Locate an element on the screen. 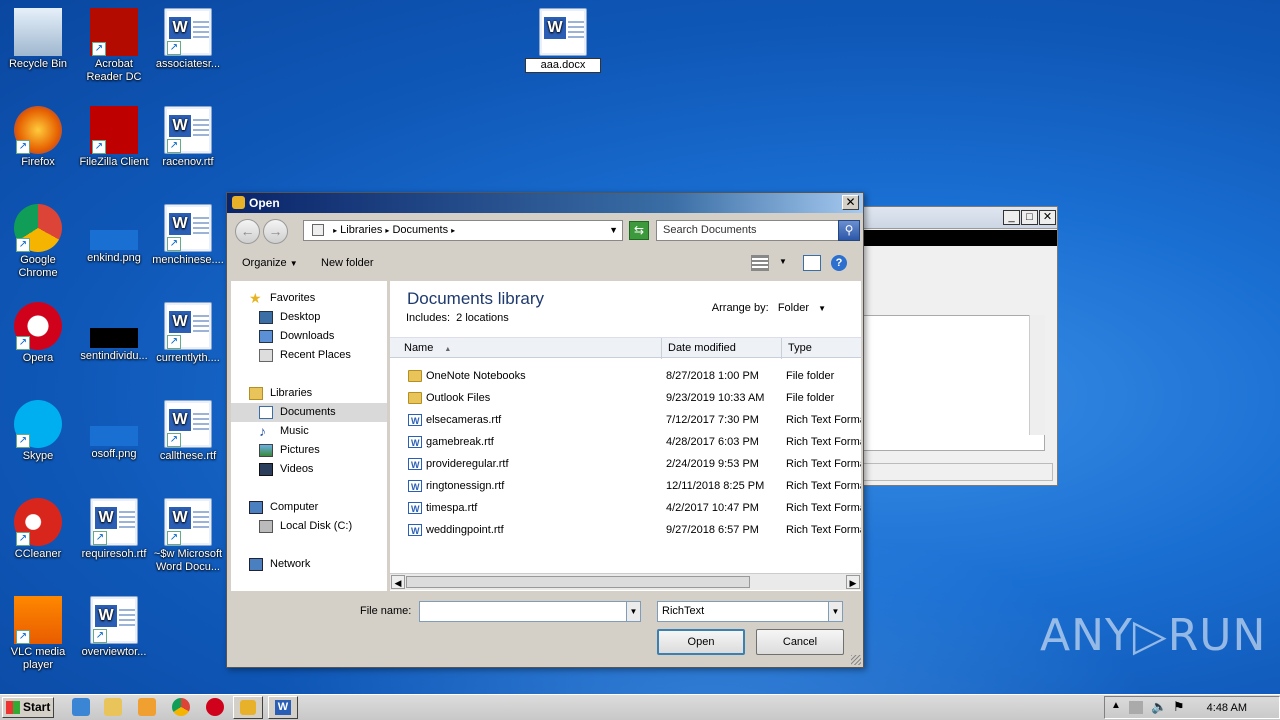  help-icon: ? is located at coordinates (839, 263).